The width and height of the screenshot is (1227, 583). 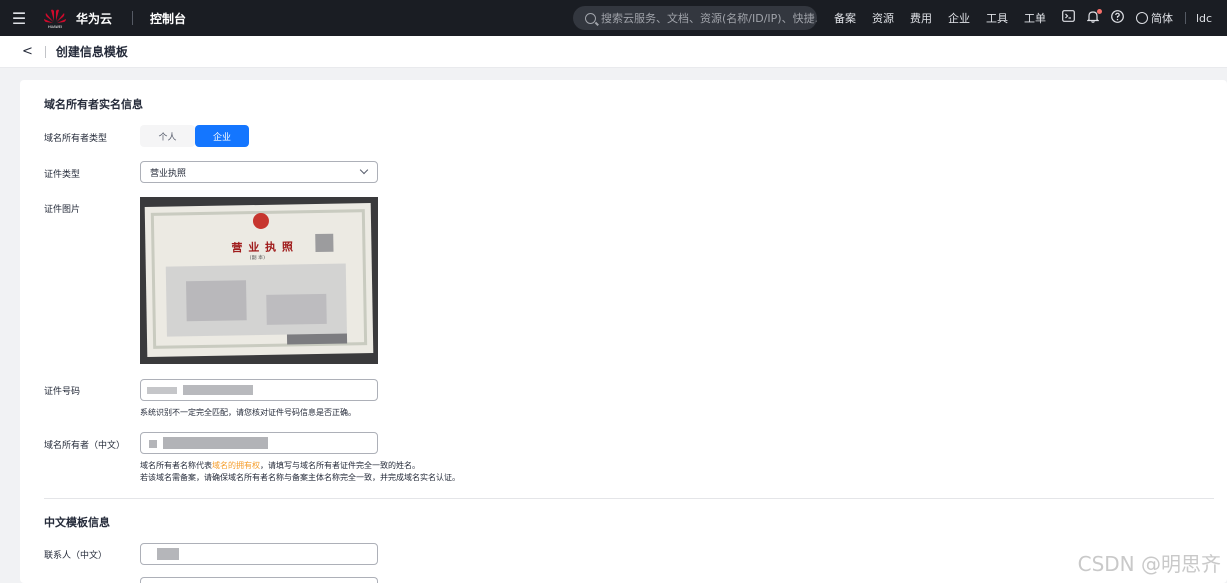 I want to click on section-title-real-name: 域名所有者实名信息, so click(x=93, y=104).